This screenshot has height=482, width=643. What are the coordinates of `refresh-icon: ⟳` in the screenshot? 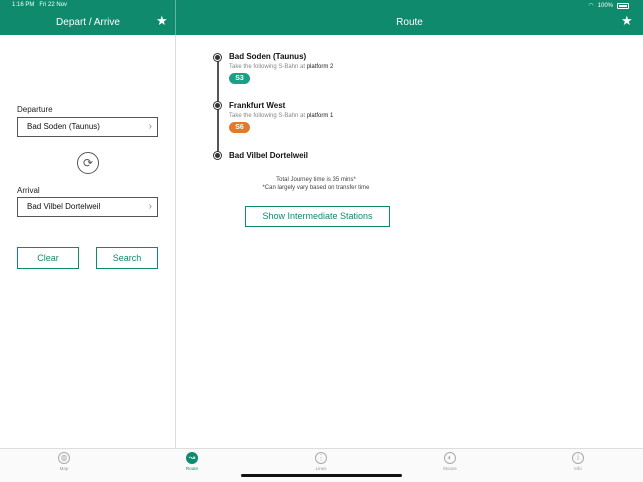 It's located at (88, 163).